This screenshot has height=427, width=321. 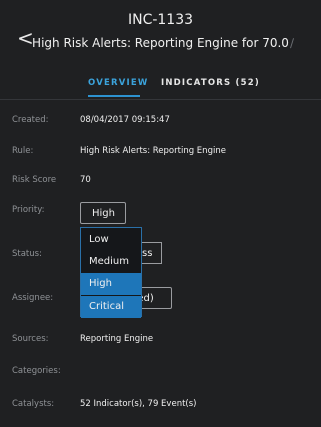 I want to click on priority-option-low: Low, so click(x=111, y=240).